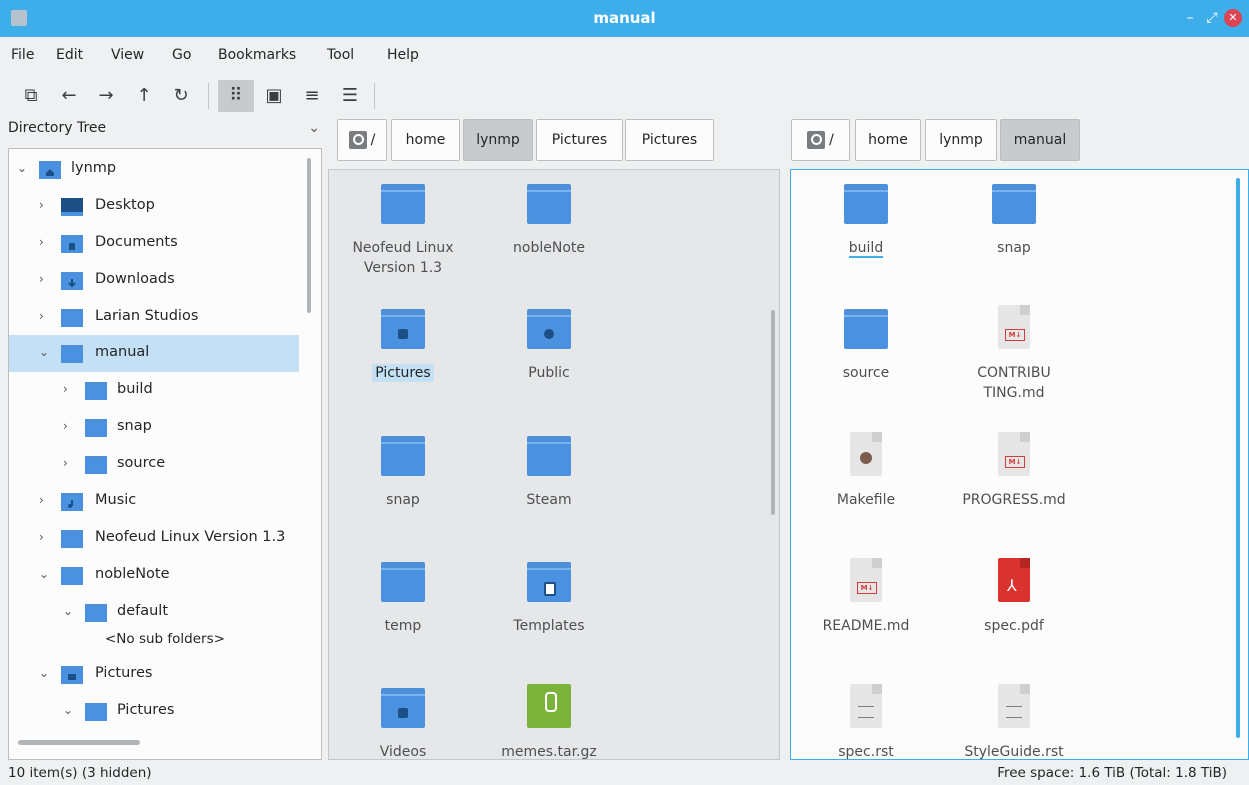 The height and width of the screenshot is (785, 1249). Describe the element at coordinates (866, 721) in the screenshot. I see `file-item: spec.rst` at that location.